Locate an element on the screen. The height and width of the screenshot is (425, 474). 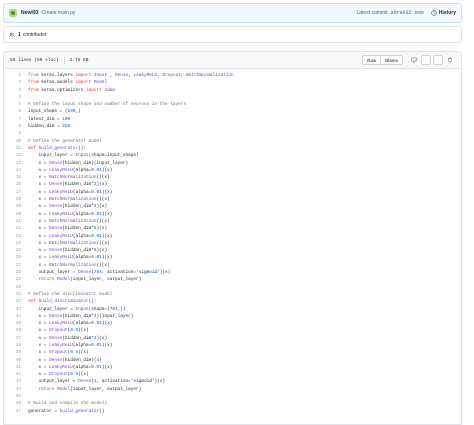
line-number: 32 is located at coordinates (14, 301).